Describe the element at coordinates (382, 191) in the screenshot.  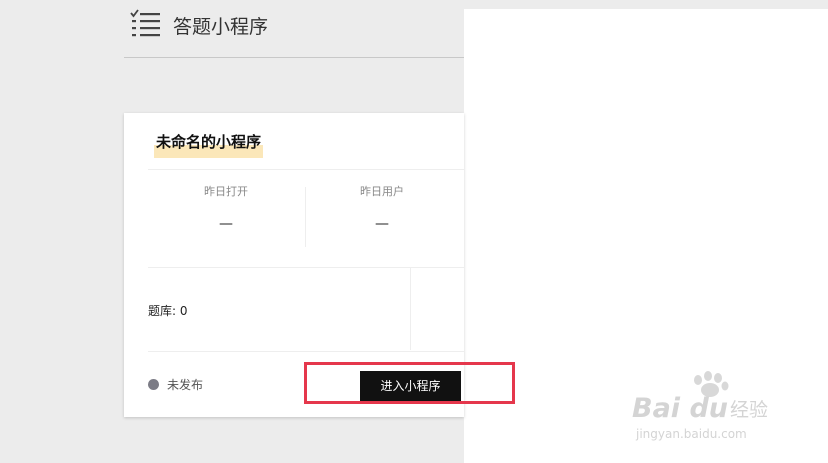
I see `stat-label: 昨日用户` at that location.